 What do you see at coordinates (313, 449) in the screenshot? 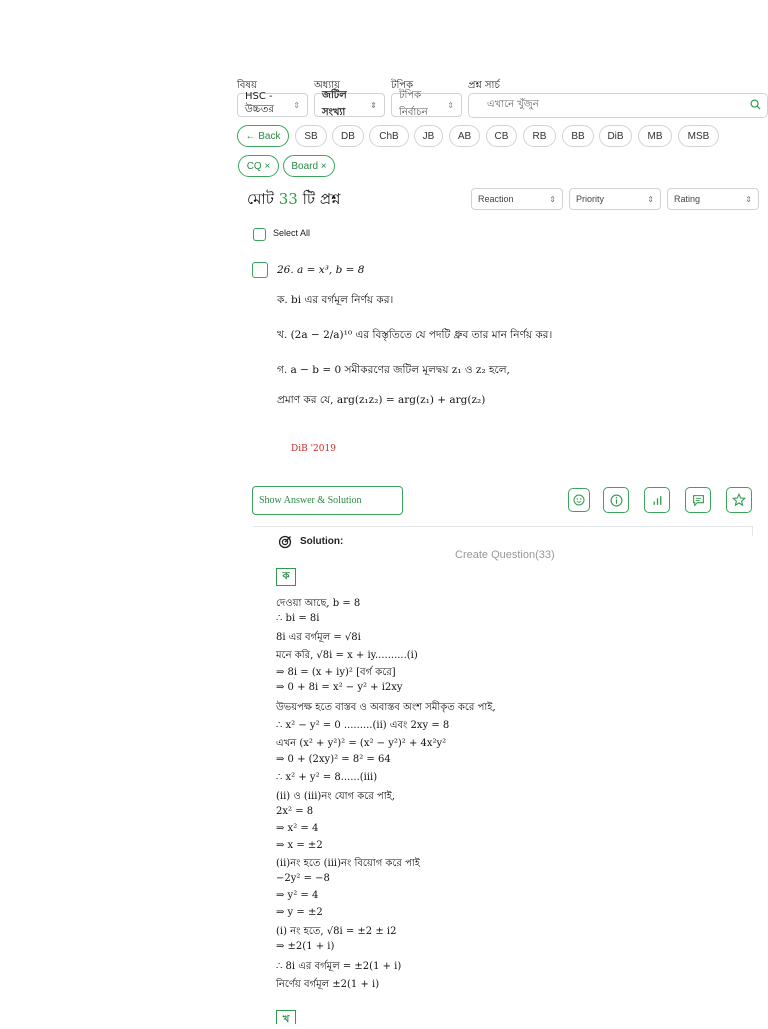
I see `board-year-tag: DiB '2019` at bounding box center [313, 449].